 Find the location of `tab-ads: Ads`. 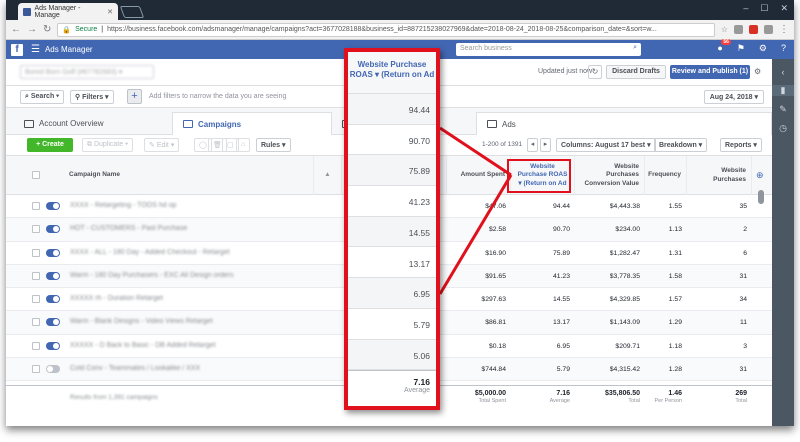

tab-ads: Ads is located at coordinates (624, 123).